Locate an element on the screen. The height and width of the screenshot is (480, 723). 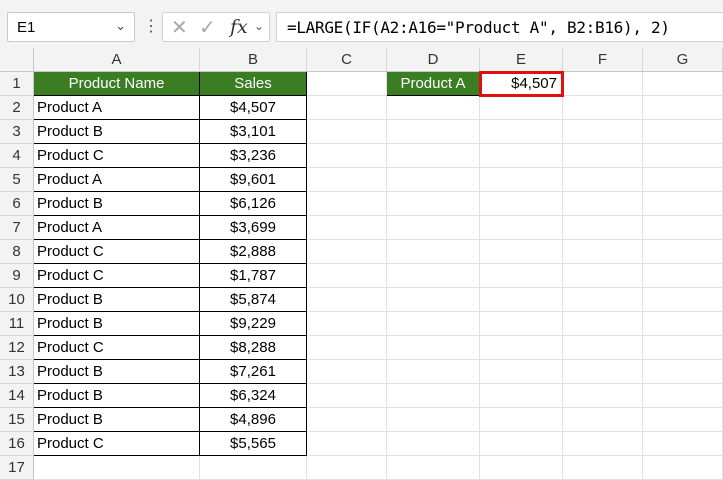
row-header-1: 1 is located at coordinates (17, 84).